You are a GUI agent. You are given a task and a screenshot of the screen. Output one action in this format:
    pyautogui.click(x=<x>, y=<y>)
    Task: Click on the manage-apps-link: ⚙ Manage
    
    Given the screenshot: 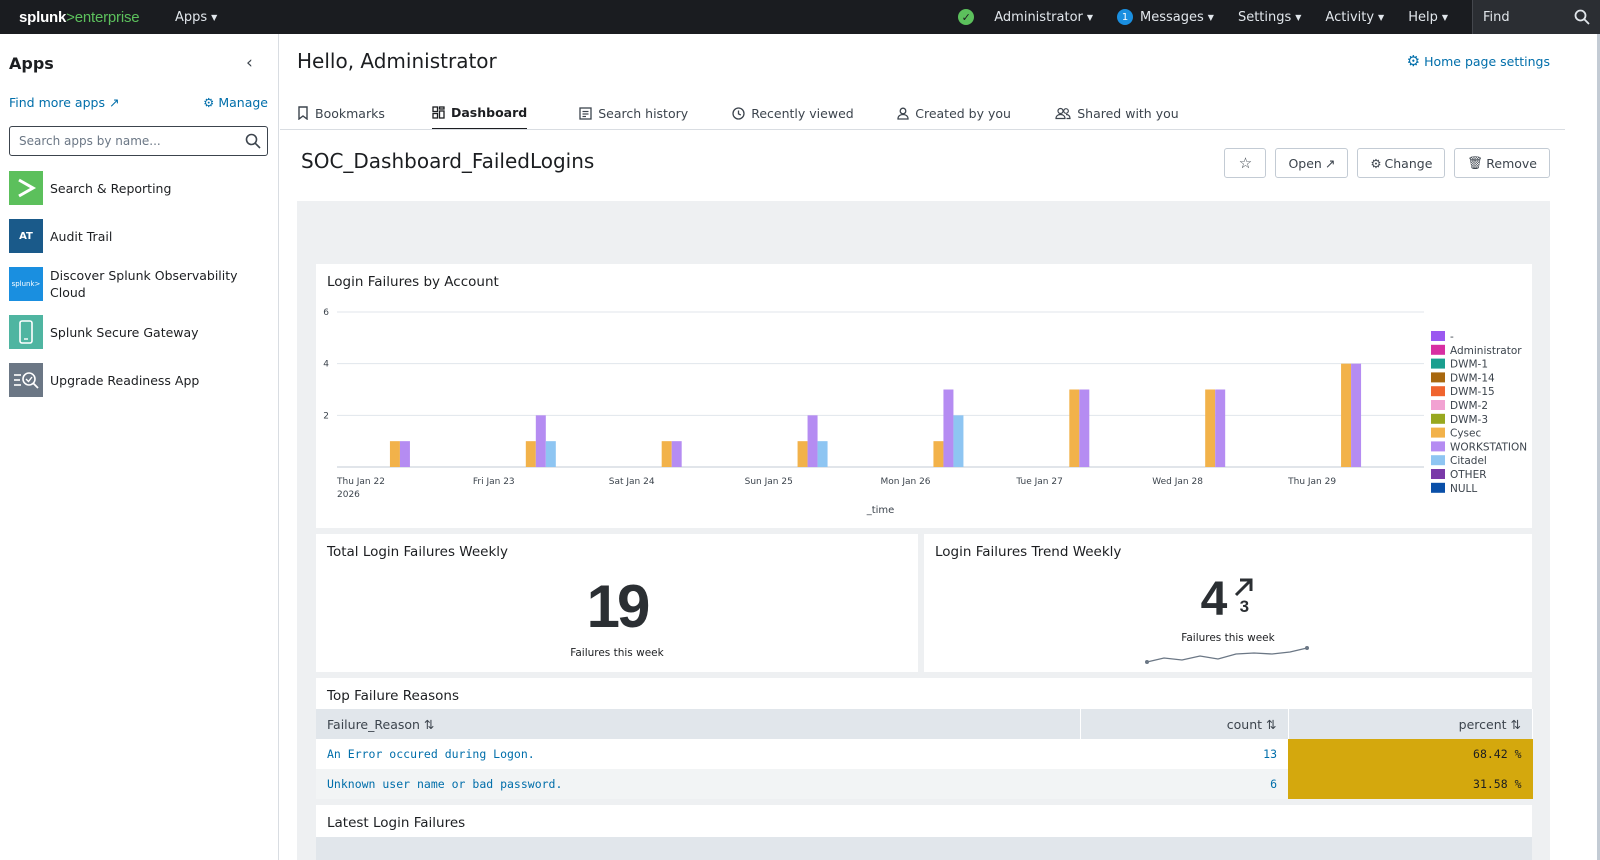 What is the action you would take?
    pyautogui.click(x=235, y=102)
    